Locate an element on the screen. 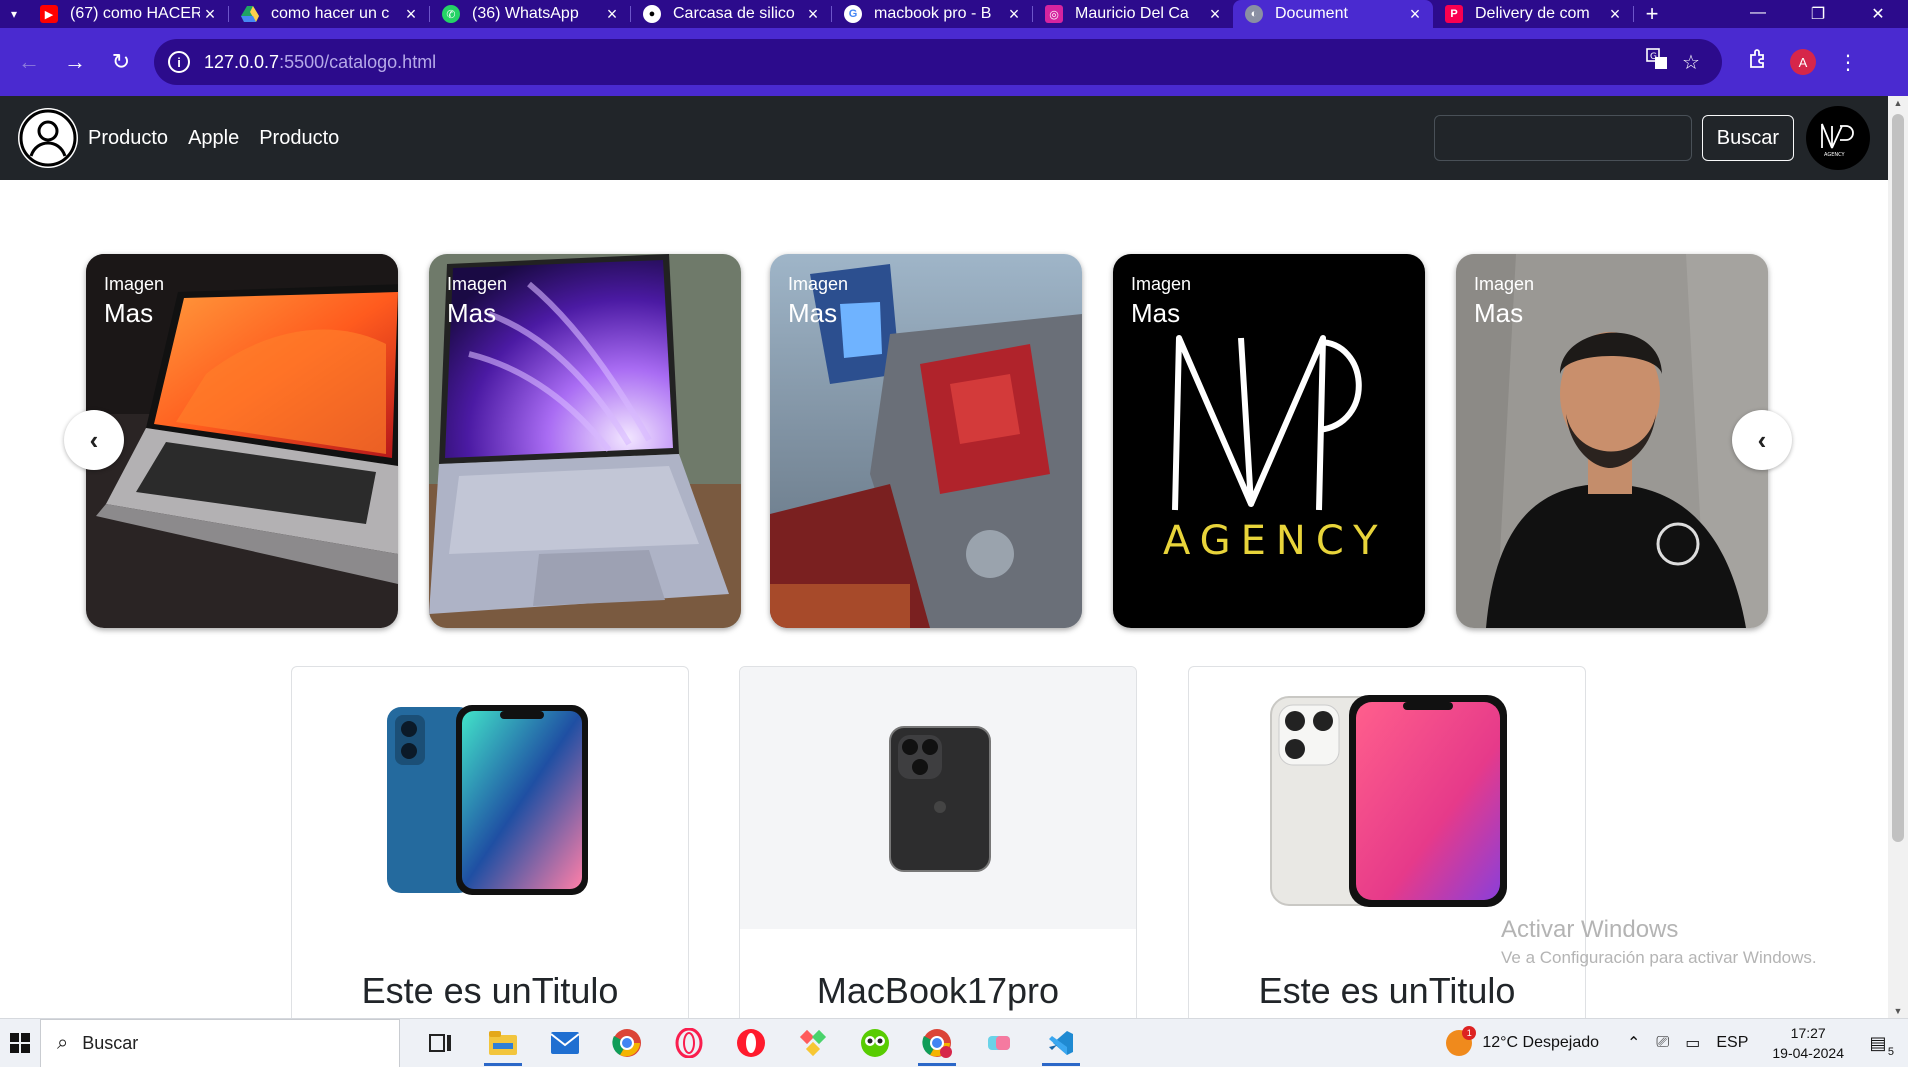 Image resolution: width=1908 pixels, height=1067 pixels. tab-google: G macbook pro - B × is located at coordinates (932, 14).